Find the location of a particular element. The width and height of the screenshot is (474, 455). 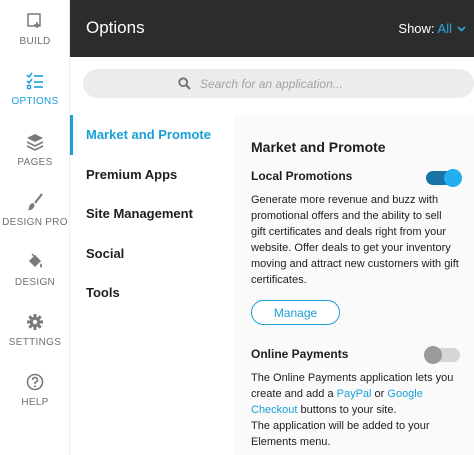

rail-label-design: DESIGN is located at coordinates (35, 282).